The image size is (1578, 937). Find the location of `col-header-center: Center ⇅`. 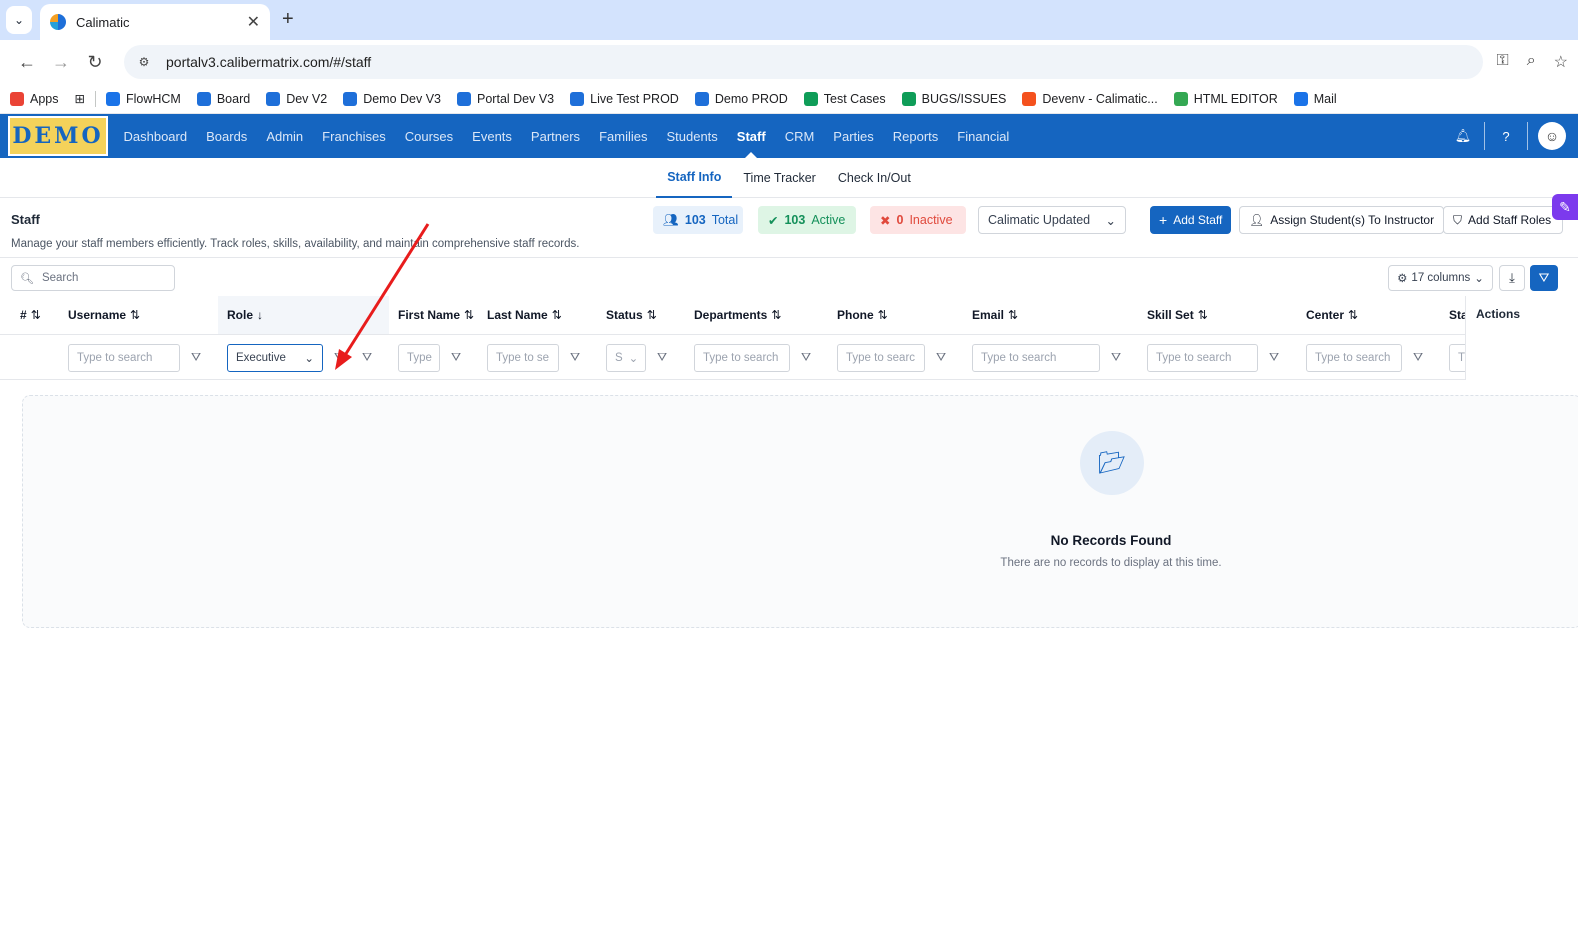

col-header-center: Center ⇅ is located at coordinates (1332, 315).